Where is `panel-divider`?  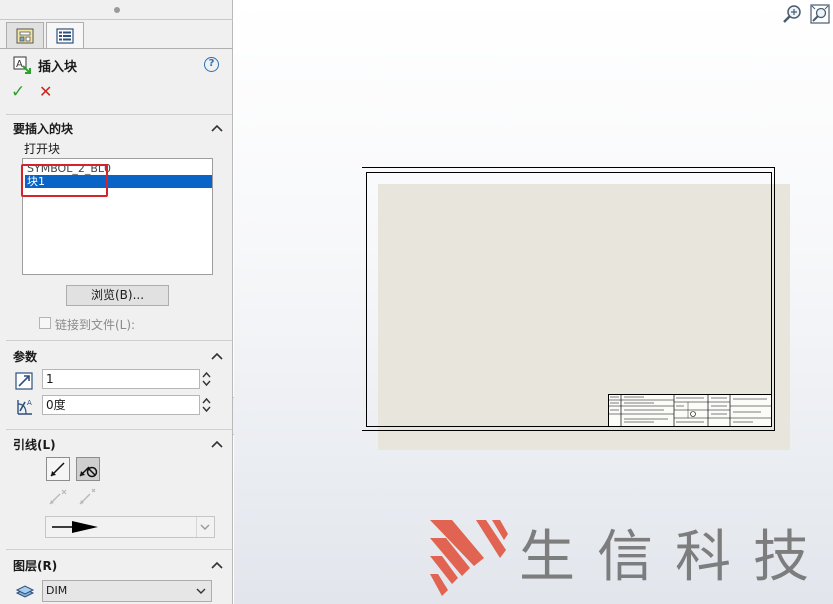 panel-divider is located at coordinates (116, 19).